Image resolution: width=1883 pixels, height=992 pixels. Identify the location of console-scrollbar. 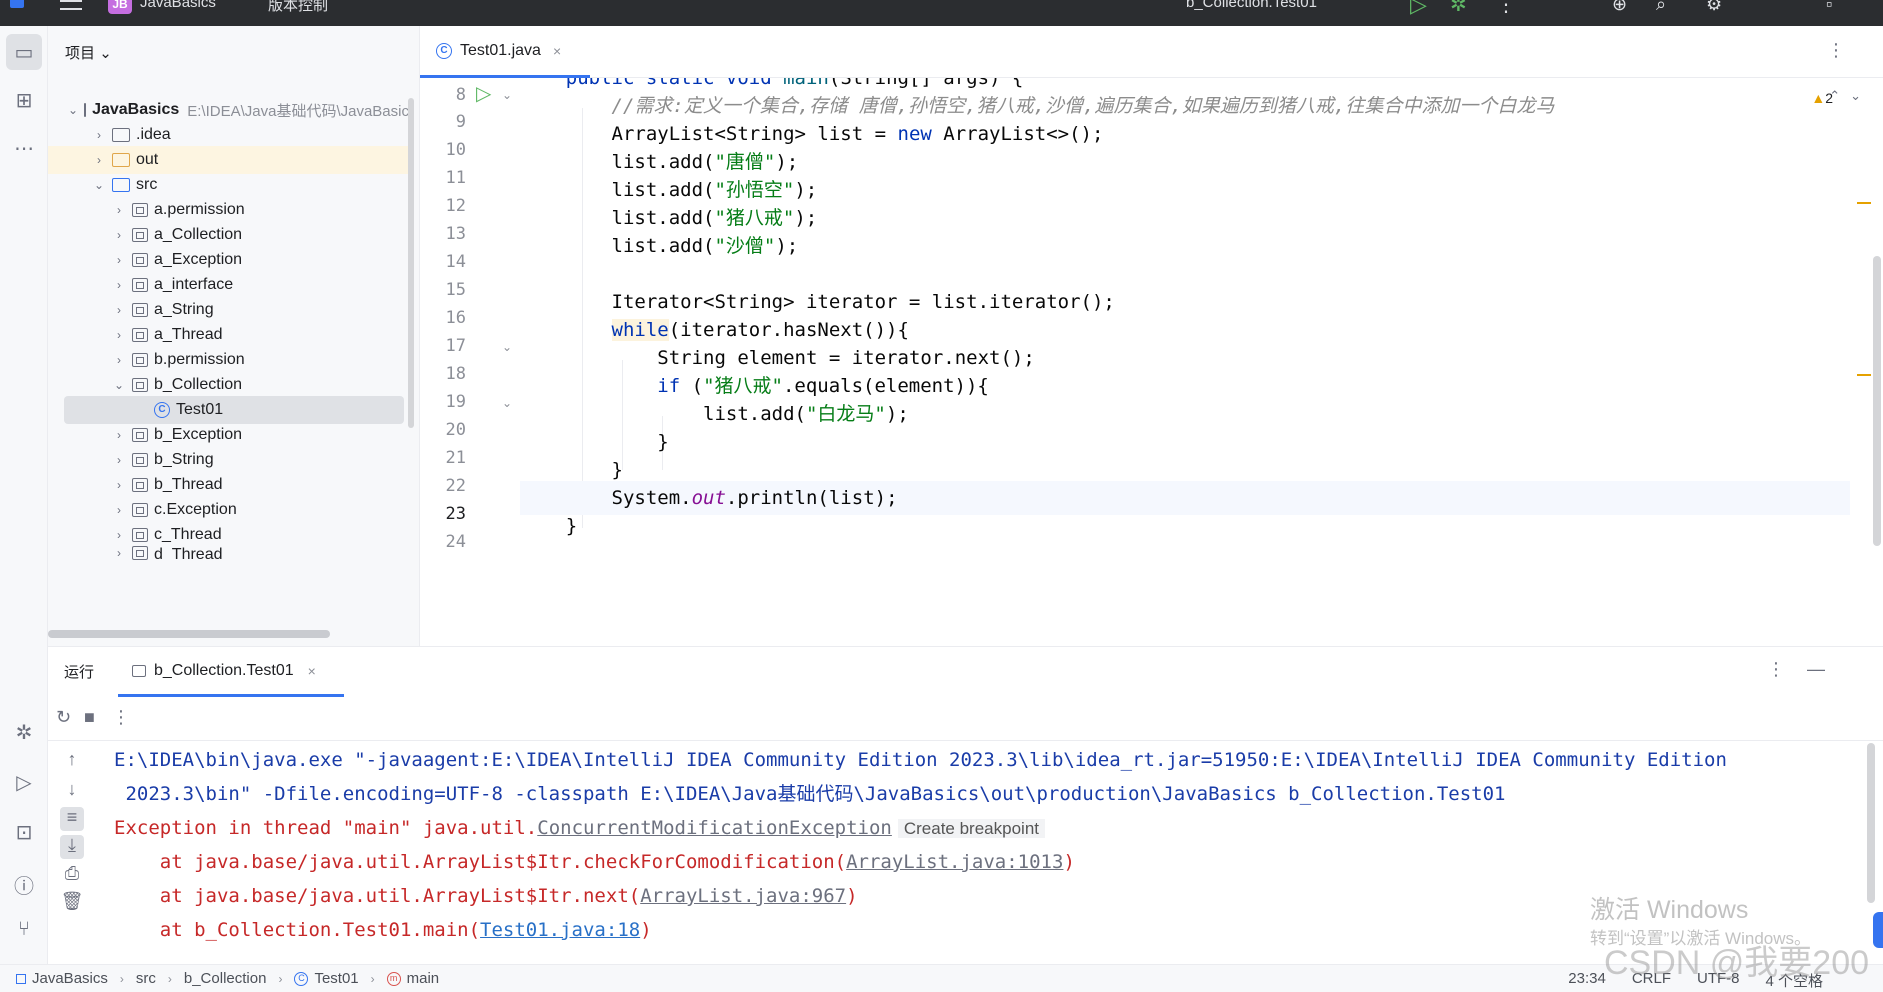
(1871, 823).